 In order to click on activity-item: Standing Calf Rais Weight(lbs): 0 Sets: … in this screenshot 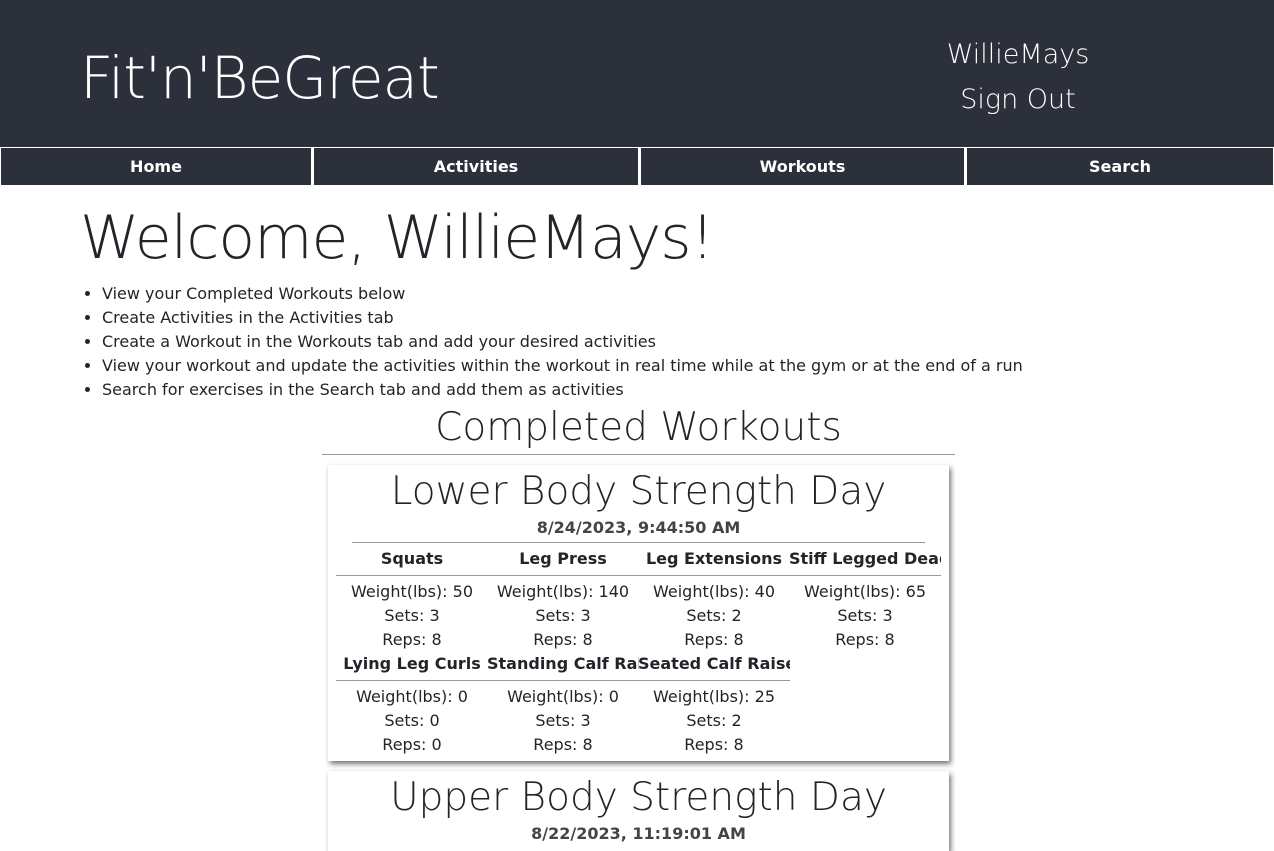, I will do `click(563, 702)`.